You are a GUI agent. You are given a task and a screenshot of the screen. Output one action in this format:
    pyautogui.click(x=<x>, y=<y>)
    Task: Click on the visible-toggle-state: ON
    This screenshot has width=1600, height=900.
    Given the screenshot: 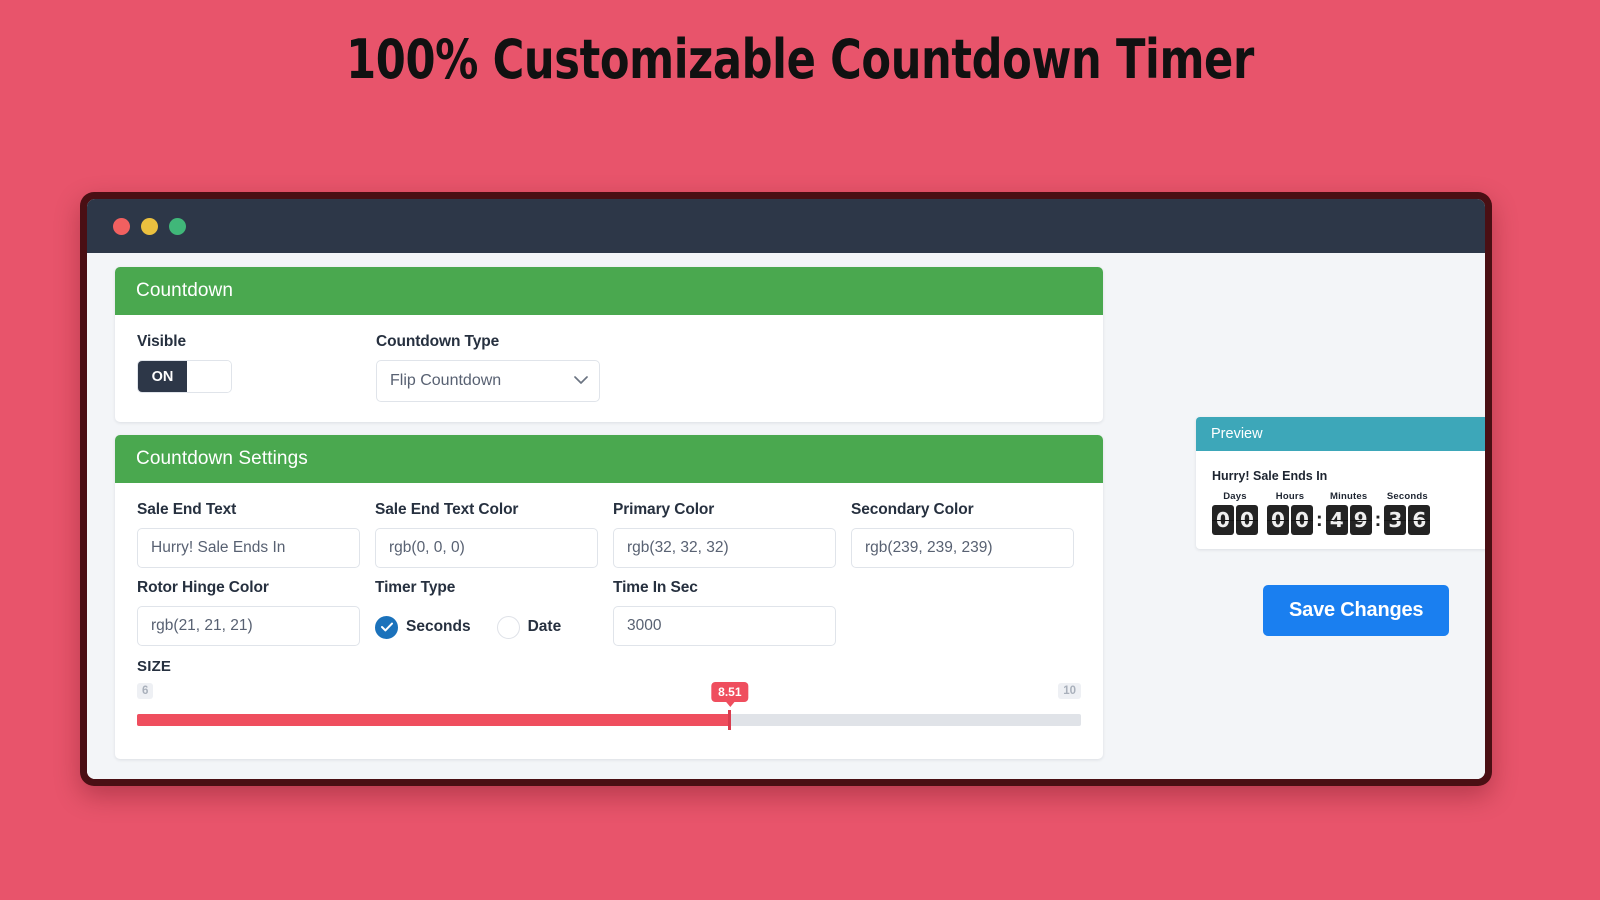 What is the action you would take?
    pyautogui.click(x=162, y=376)
    